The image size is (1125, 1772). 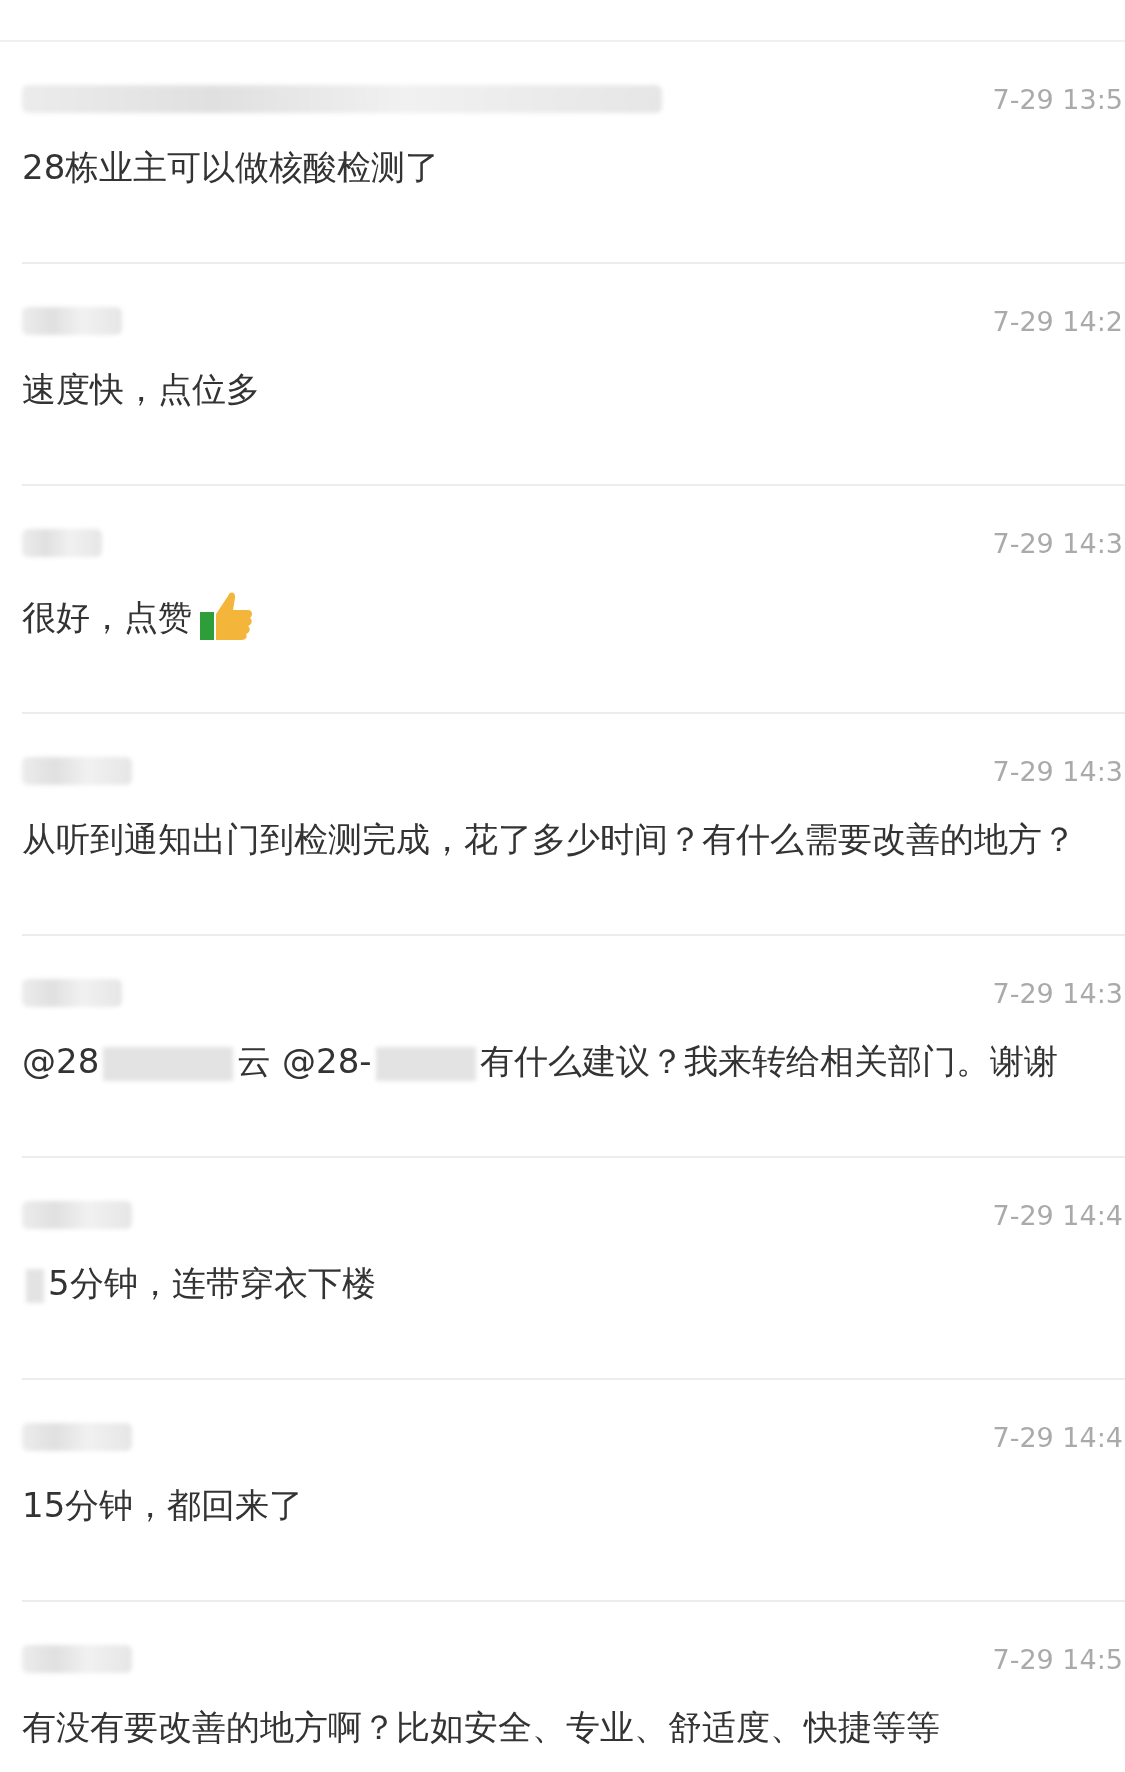 I want to click on comment-time: 7-29 14:5, so click(x=1058, y=1659).